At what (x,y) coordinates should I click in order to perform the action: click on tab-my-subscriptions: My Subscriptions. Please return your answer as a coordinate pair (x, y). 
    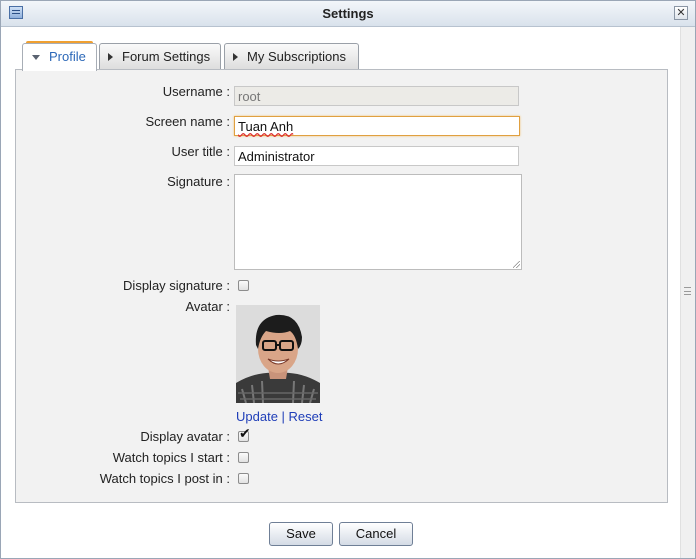
    Looking at the image, I should click on (291, 56).